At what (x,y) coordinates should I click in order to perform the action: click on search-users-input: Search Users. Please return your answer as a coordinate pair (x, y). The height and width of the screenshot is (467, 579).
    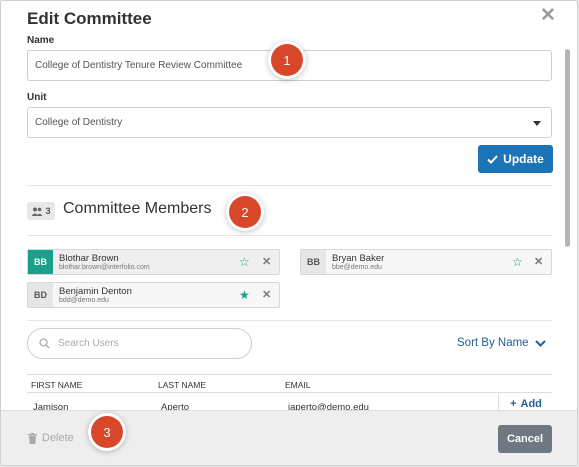
    Looking at the image, I should click on (139, 343).